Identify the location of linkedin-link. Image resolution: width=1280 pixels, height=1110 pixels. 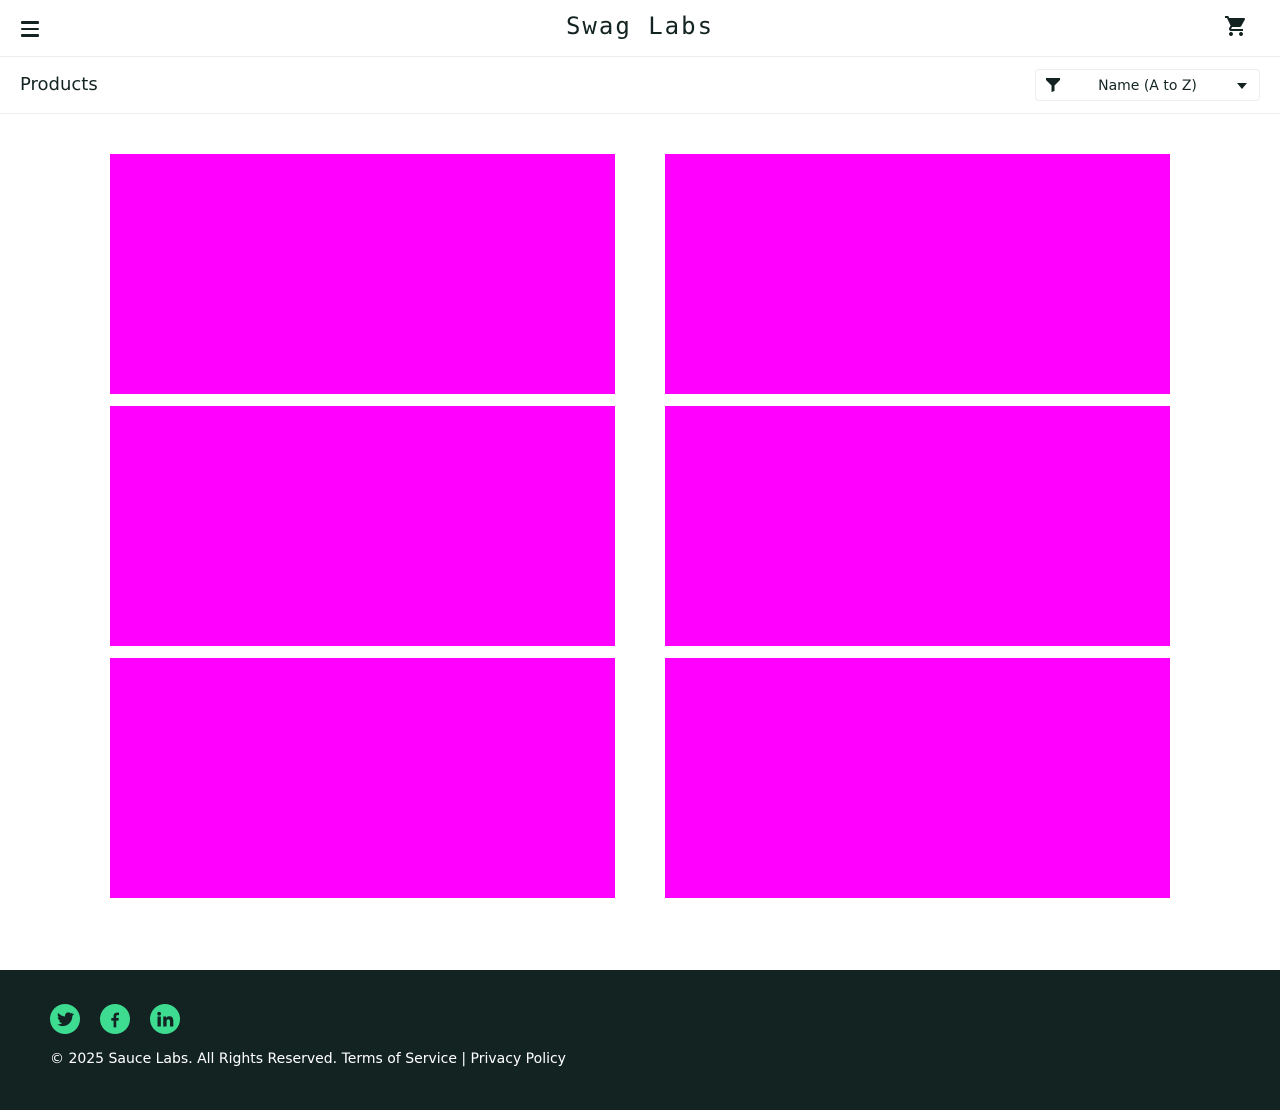
(165, 1019).